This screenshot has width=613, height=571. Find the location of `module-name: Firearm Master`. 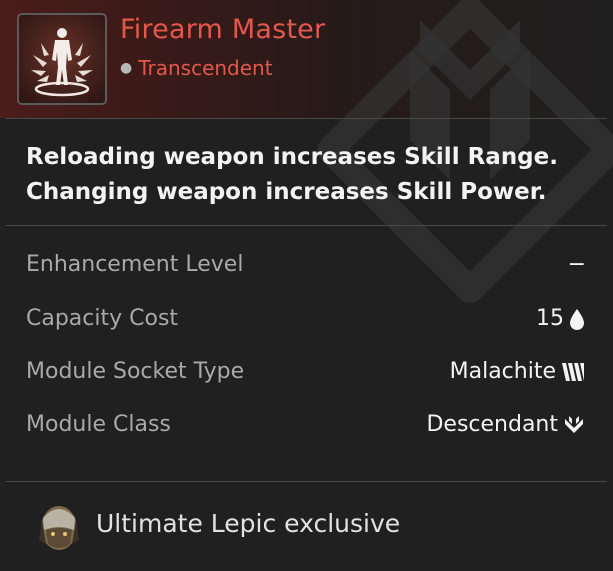

module-name: Firearm Master is located at coordinates (223, 29).